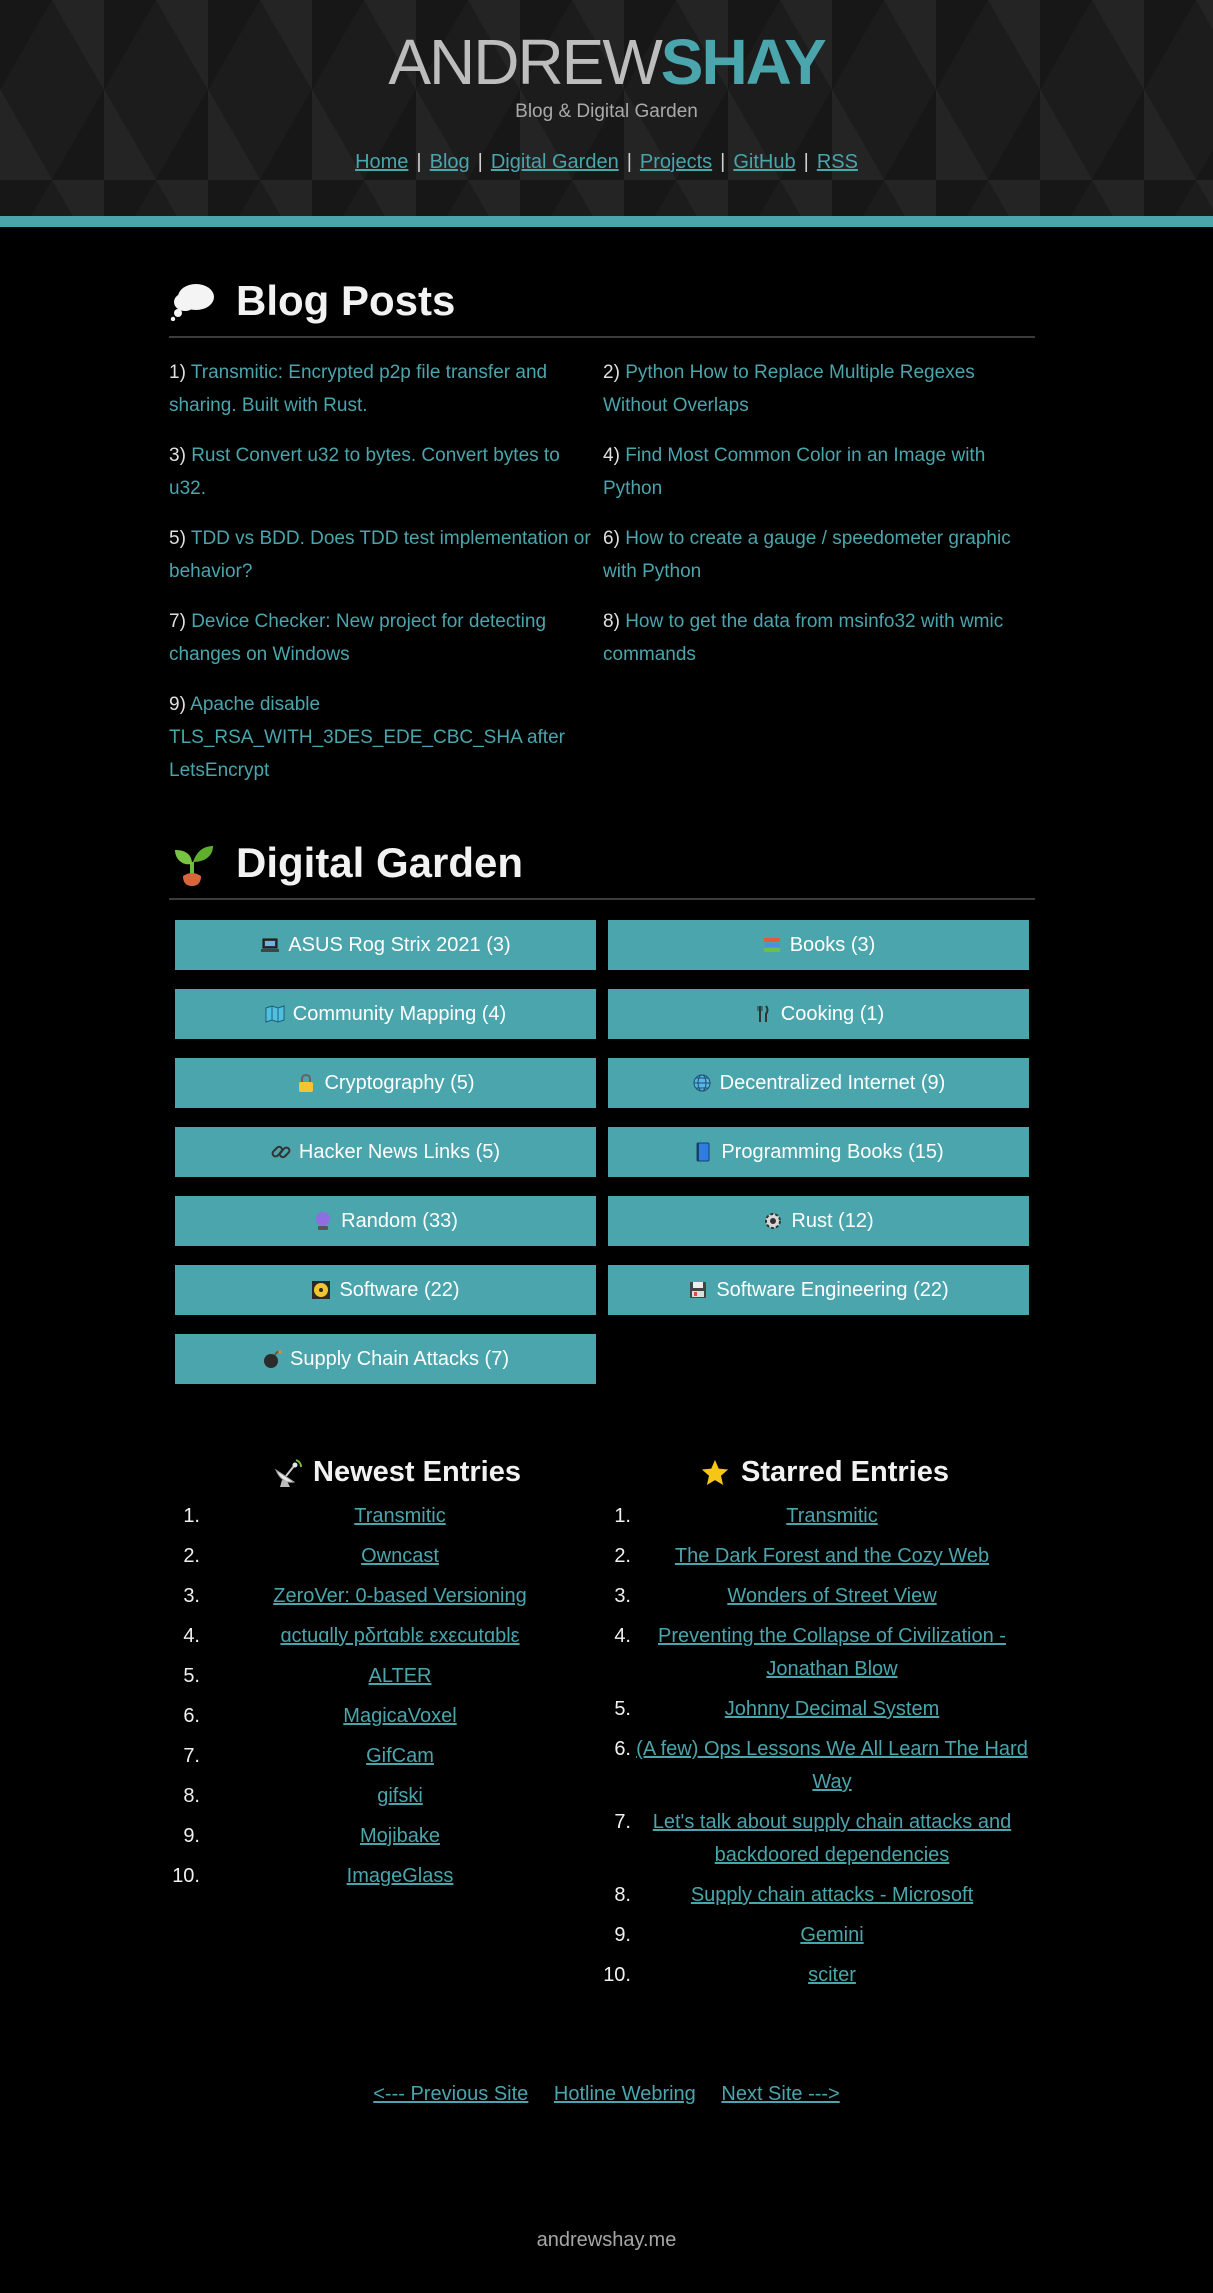  I want to click on category-button-asus-rog-strix: ASUS Rog Strix 2021 (3), so click(385, 945).